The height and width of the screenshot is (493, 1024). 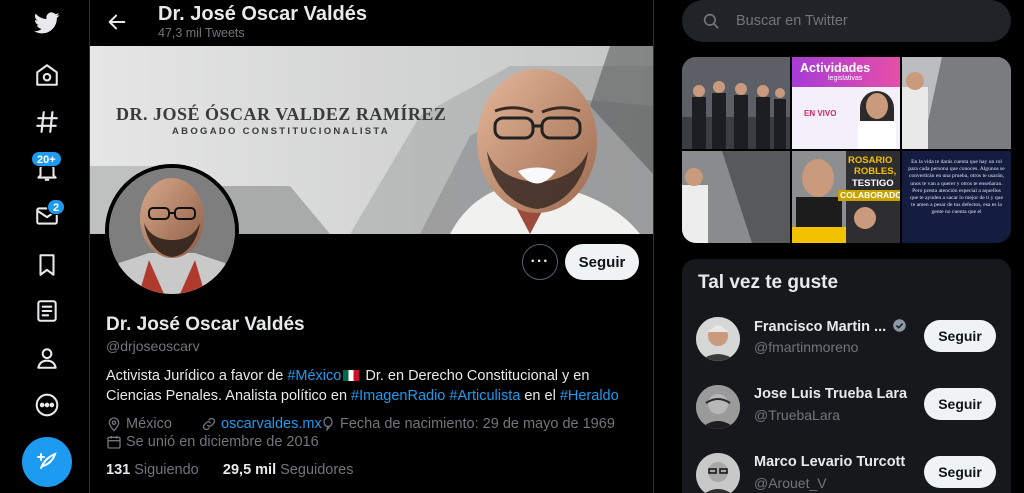 I want to click on balloon-icon, so click(x=328, y=423).